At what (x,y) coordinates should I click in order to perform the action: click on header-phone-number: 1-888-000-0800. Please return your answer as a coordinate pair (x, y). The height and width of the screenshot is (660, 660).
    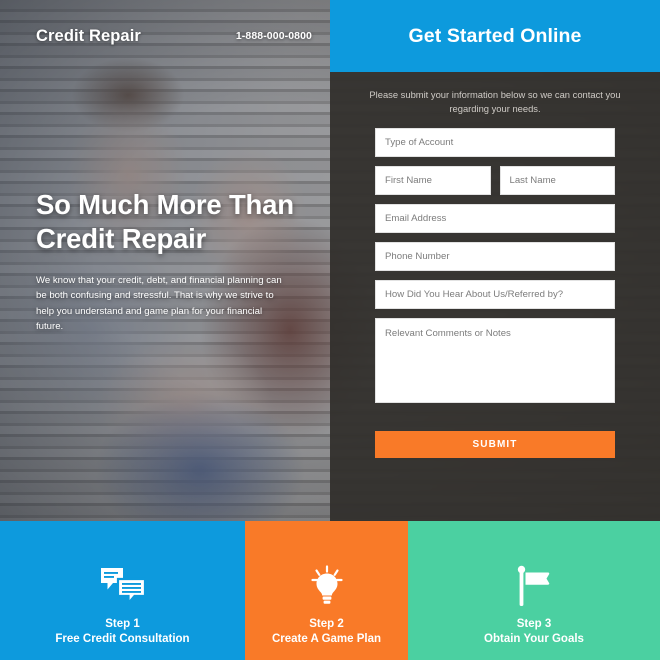
    Looking at the image, I should click on (274, 36).